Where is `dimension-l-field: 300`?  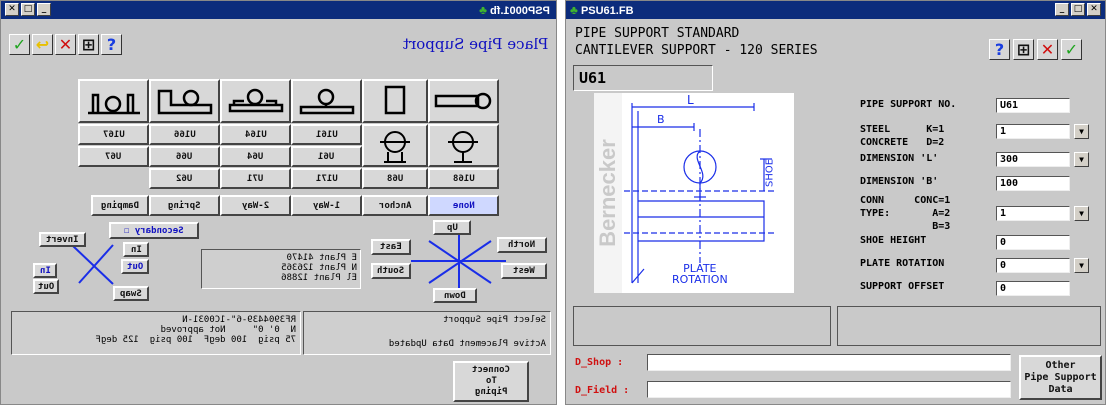 dimension-l-field: 300 is located at coordinates (1033, 159).